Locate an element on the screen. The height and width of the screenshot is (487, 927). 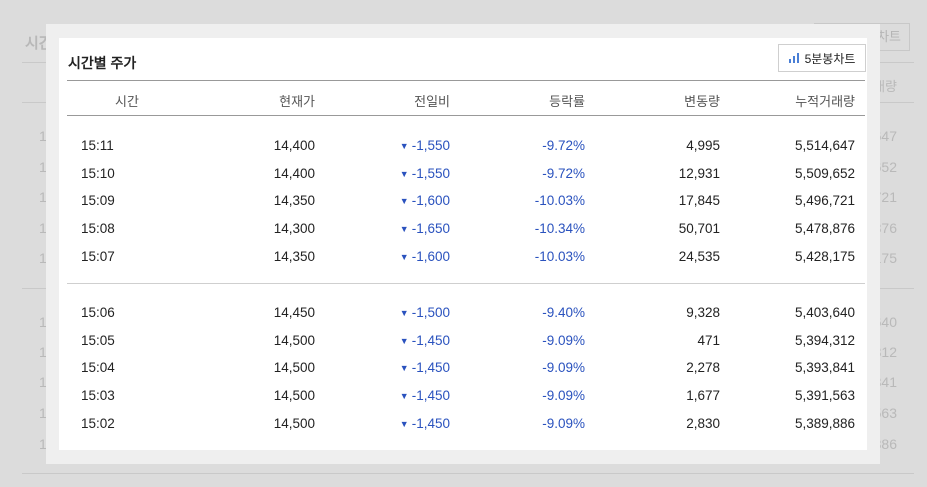
row-diff: ▼ -1,500 is located at coordinates (425, 312).